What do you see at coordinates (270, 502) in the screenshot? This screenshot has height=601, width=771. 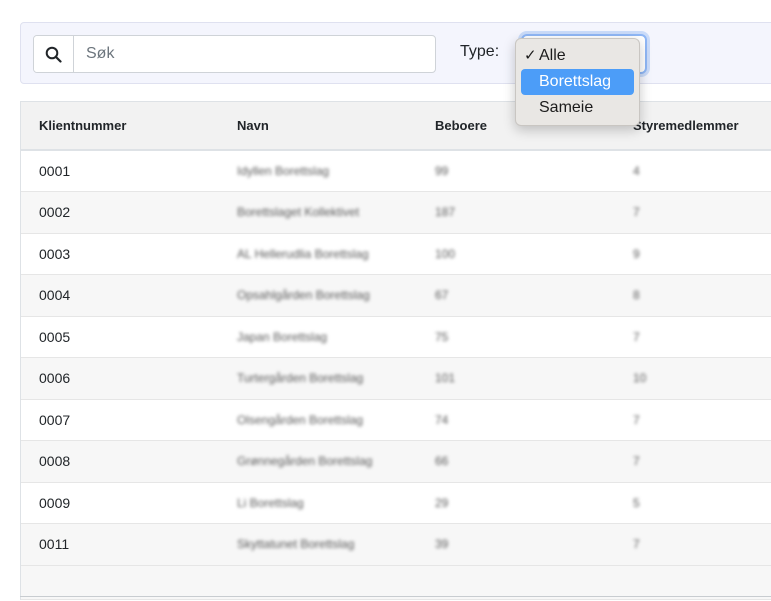 I see `cell-navn: Li Borettslag` at bounding box center [270, 502].